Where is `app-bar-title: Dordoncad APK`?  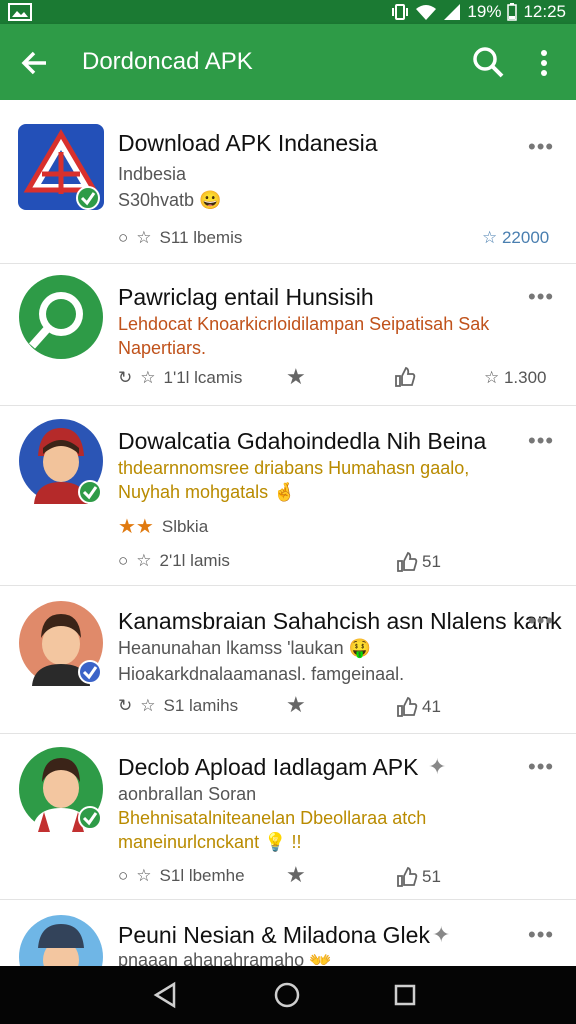
app-bar-title: Dordoncad APK is located at coordinates (167, 61).